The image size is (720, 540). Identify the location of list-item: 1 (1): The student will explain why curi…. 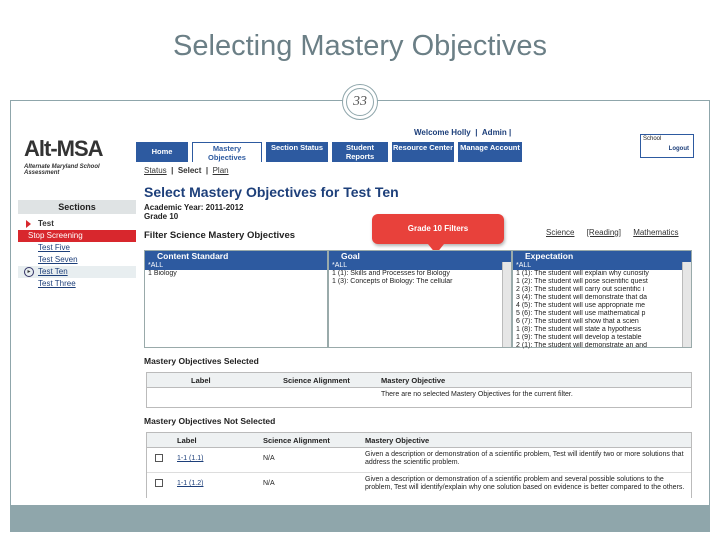
(602, 274).